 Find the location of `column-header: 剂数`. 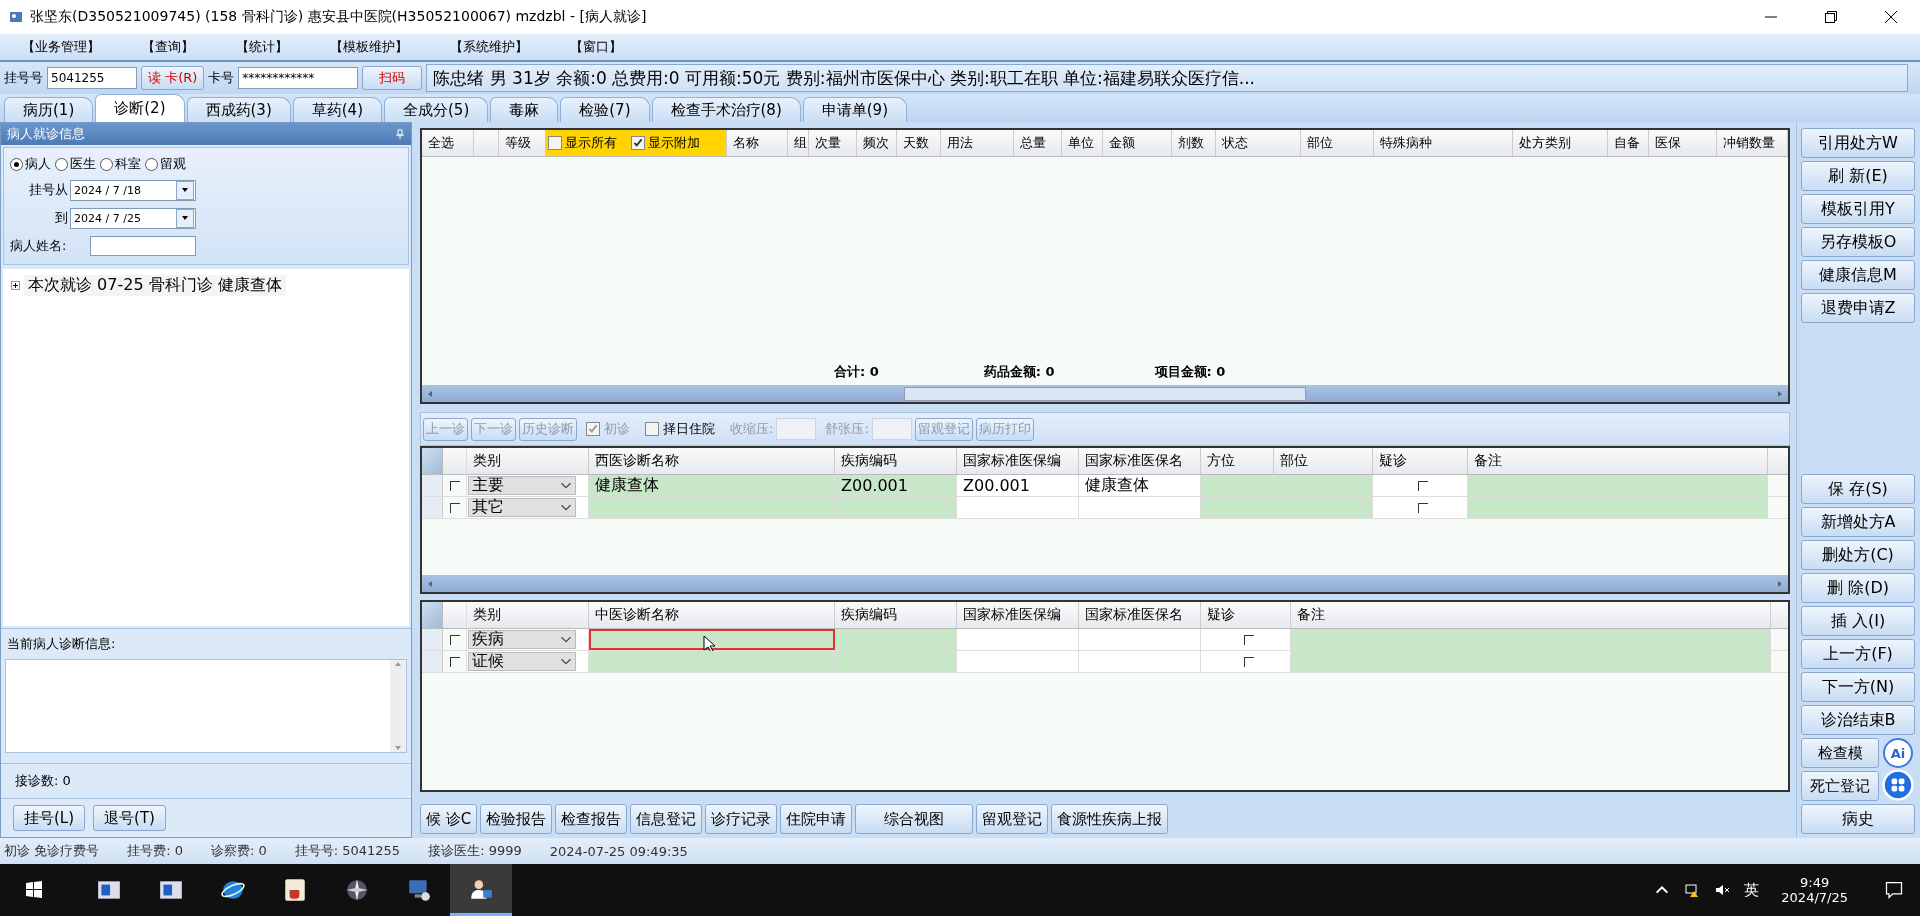

column-header: 剂数 is located at coordinates (1194, 143).